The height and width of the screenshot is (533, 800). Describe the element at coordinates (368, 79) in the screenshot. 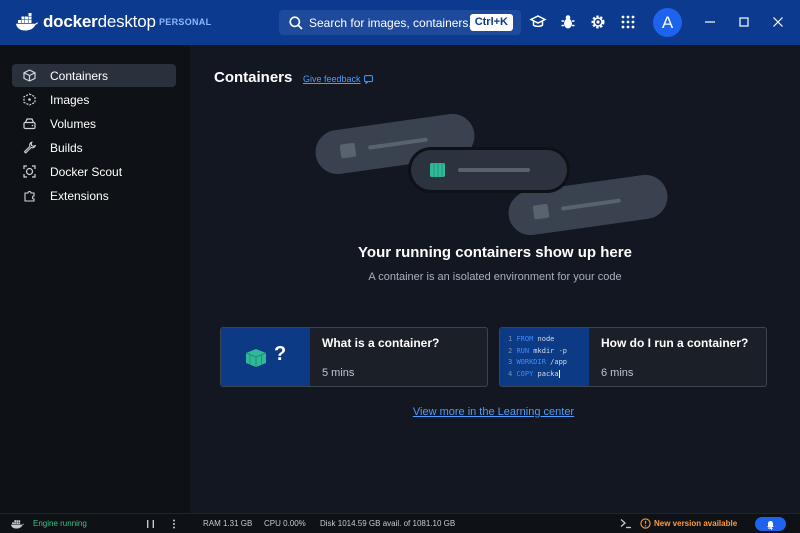

I see `feedback-icon` at that location.